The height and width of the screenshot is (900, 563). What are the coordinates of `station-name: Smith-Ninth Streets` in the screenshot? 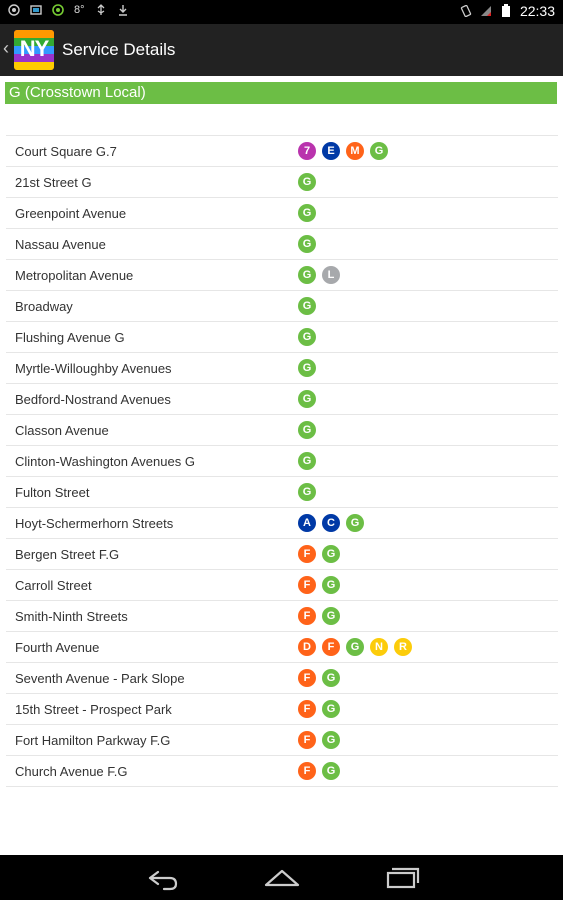 It's located at (71, 616).